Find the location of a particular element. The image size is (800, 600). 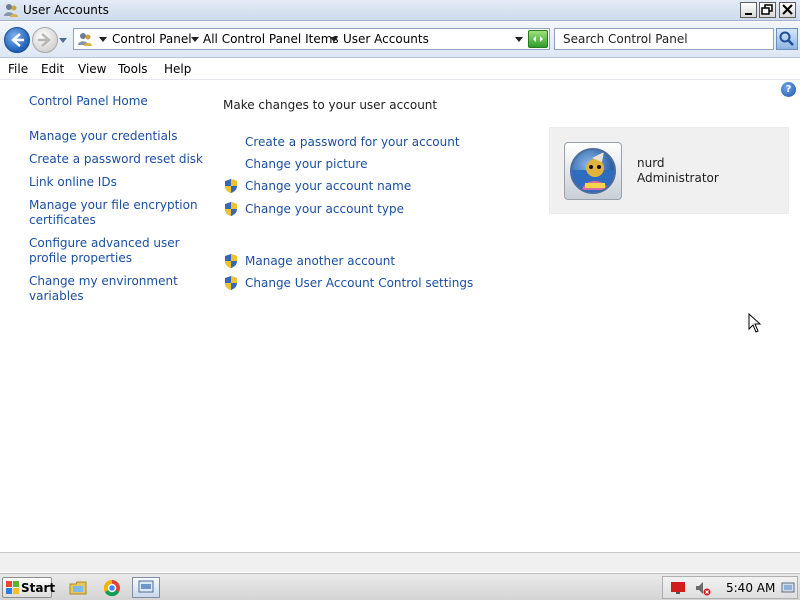

menu-bar: File Edit View Tools Help is located at coordinates (400, 69).